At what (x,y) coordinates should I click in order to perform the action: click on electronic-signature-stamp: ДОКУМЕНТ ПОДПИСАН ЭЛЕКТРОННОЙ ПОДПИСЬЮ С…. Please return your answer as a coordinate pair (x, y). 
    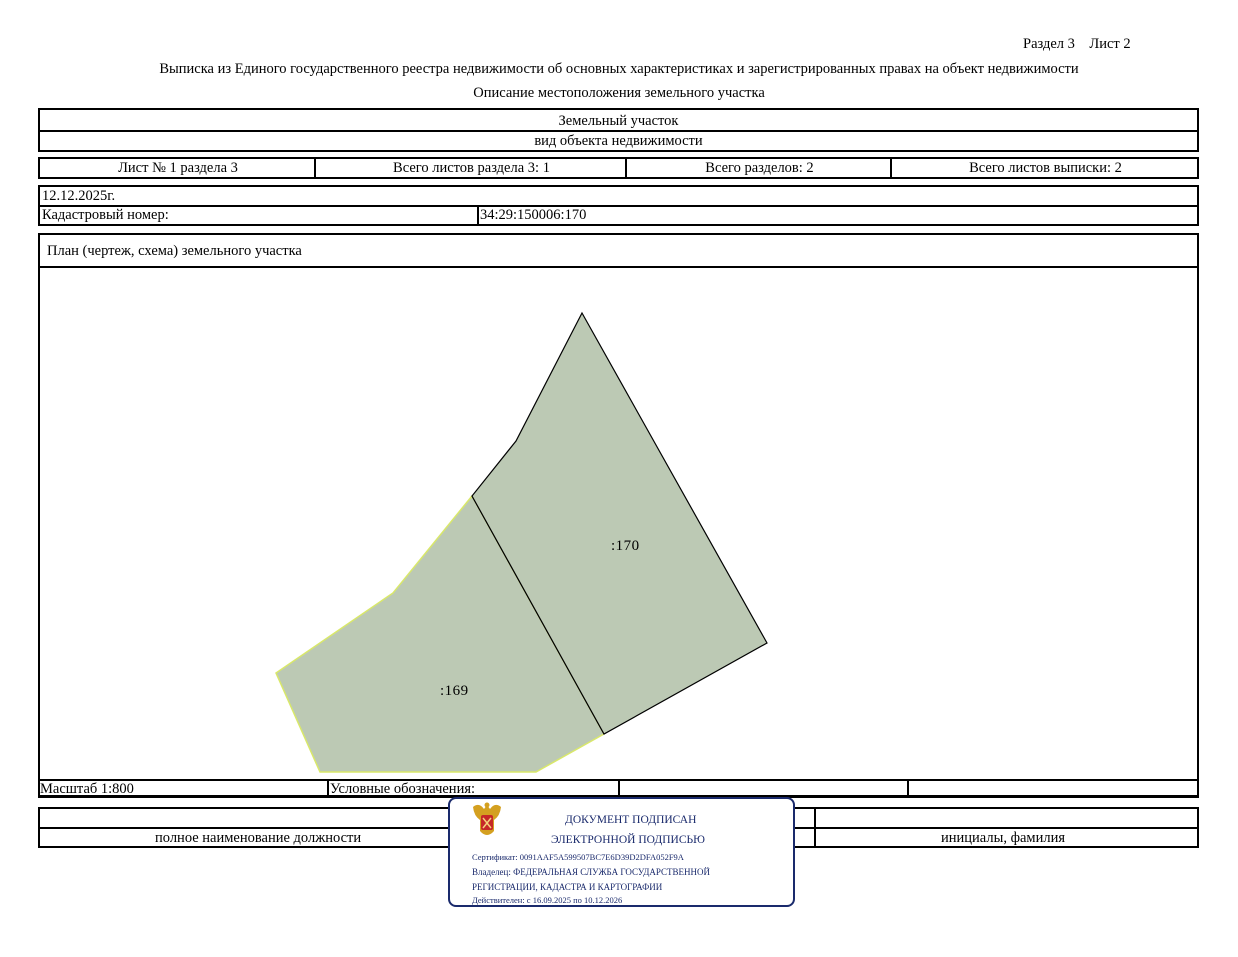
    Looking at the image, I should click on (621, 852).